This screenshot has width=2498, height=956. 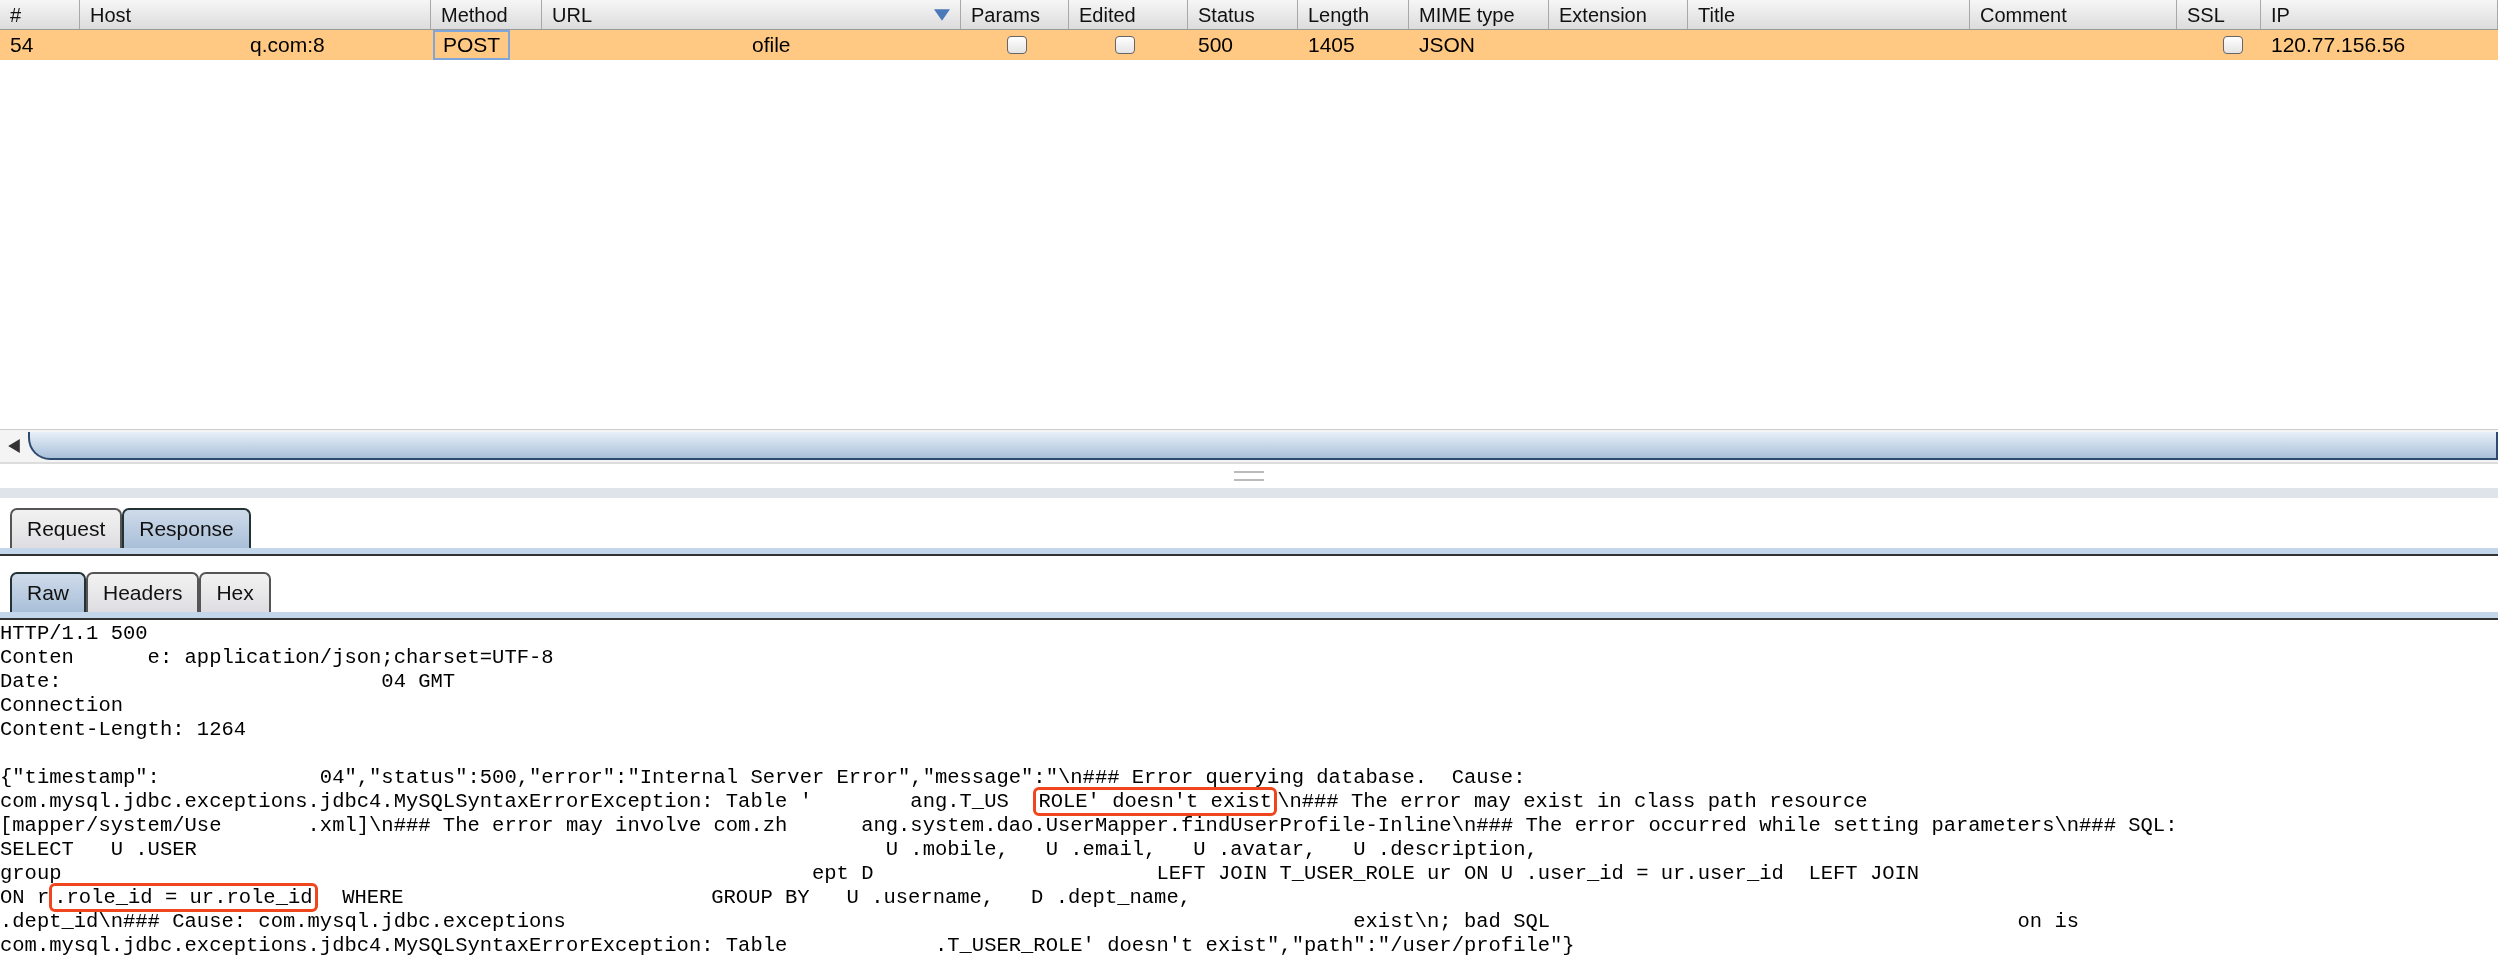 What do you see at coordinates (1618, 14) in the screenshot?
I see `column-header: Extension` at bounding box center [1618, 14].